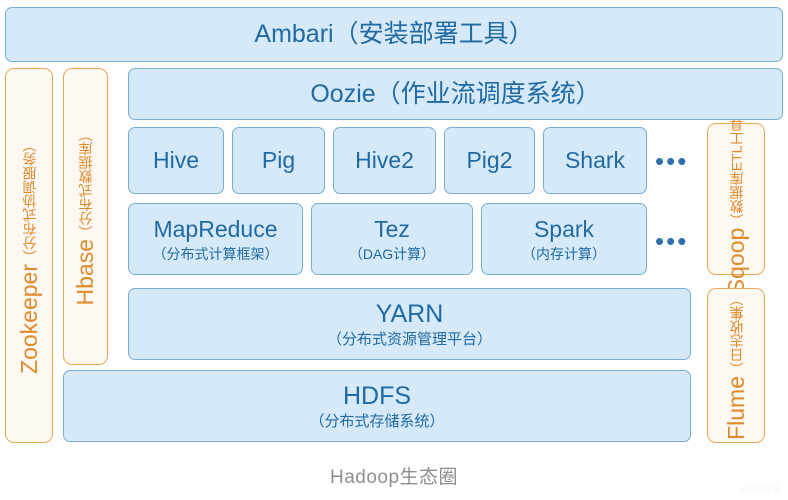  What do you see at coordinates (85, 183) in the screenshot?
I see `hbase-desc: （分布式数据库）` at bounding box center [85, 183].